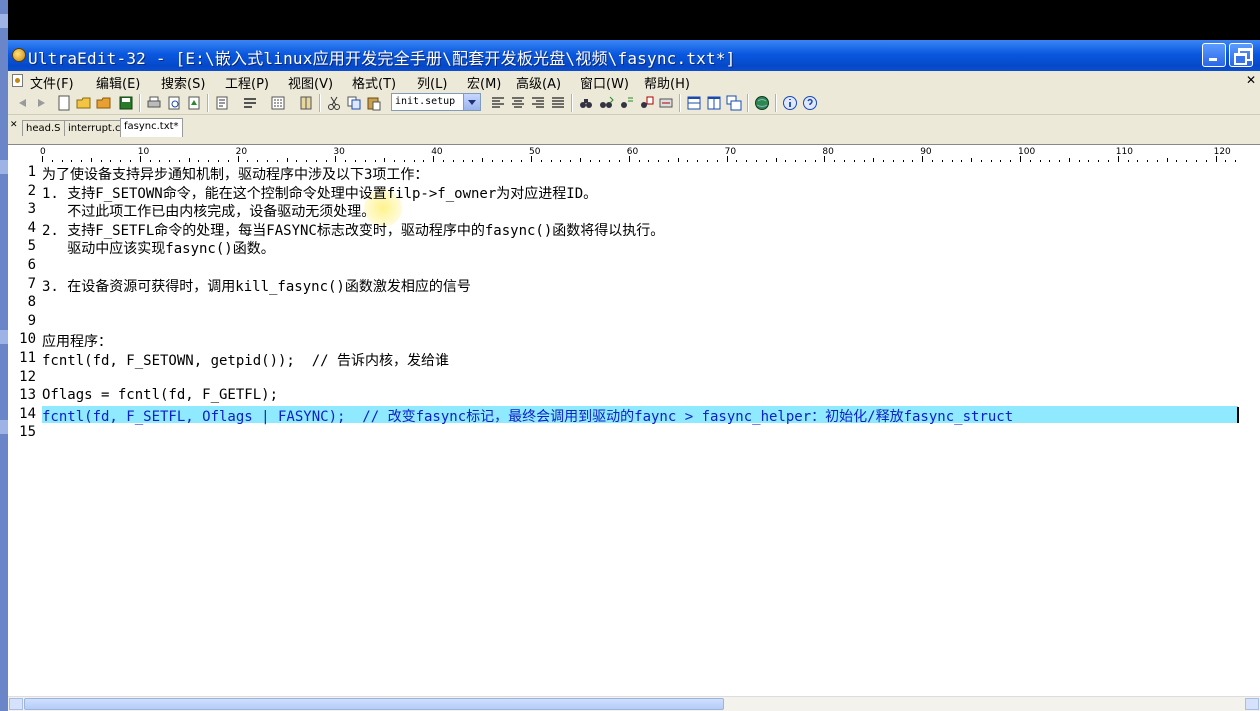 The width and height of the screenshot is (1260, 711). I want to click on split-vertical-icon, so click(714, 103).